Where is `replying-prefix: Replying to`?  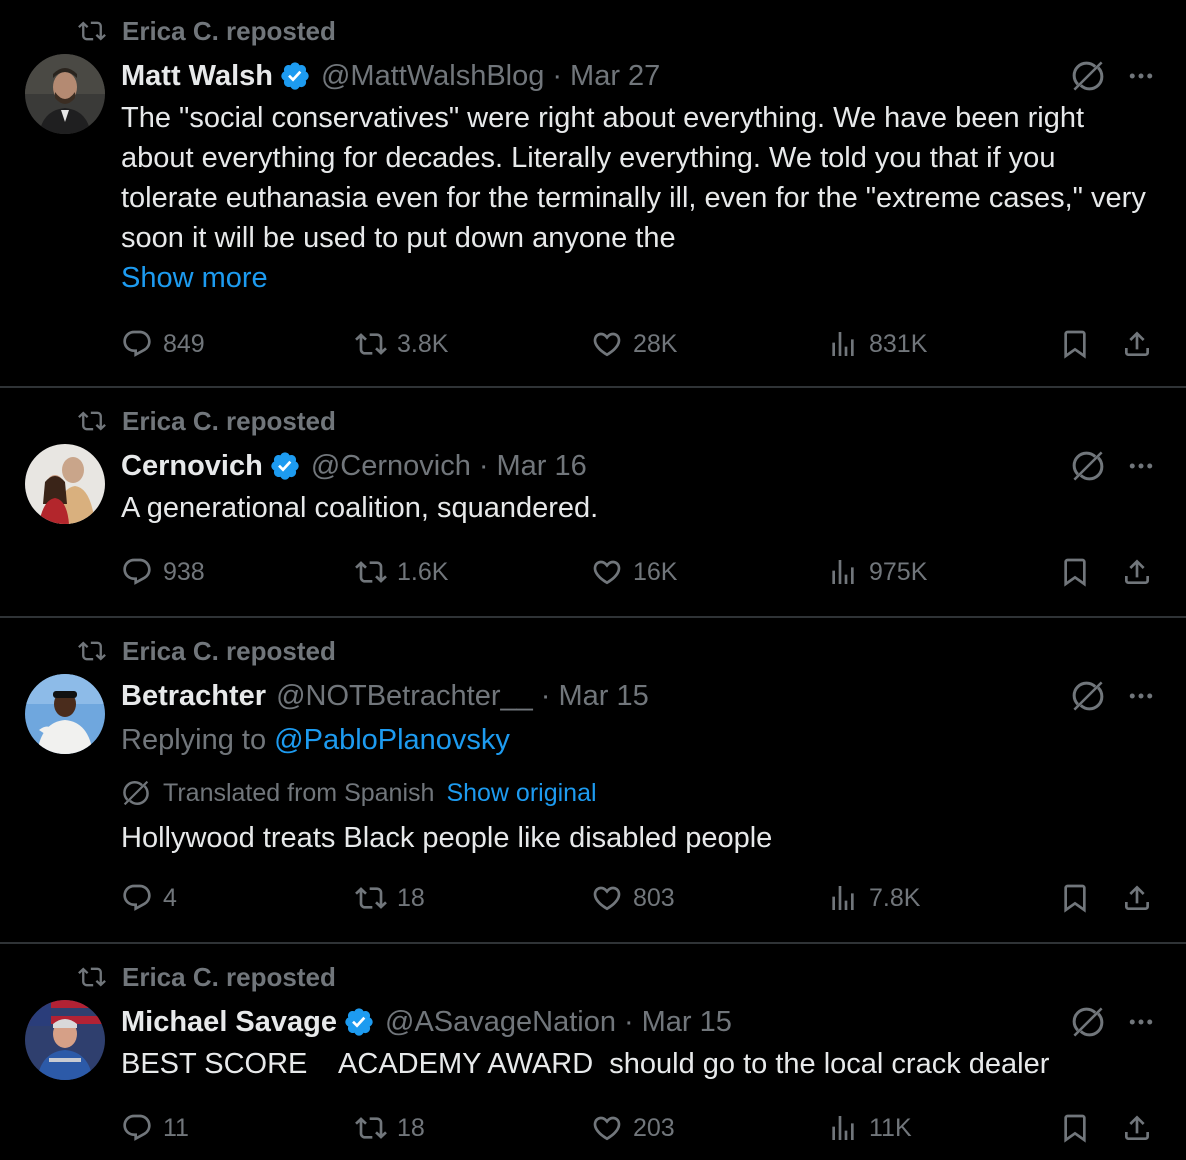 replying-prefix: Replying to is located at coordinates (194, 740).